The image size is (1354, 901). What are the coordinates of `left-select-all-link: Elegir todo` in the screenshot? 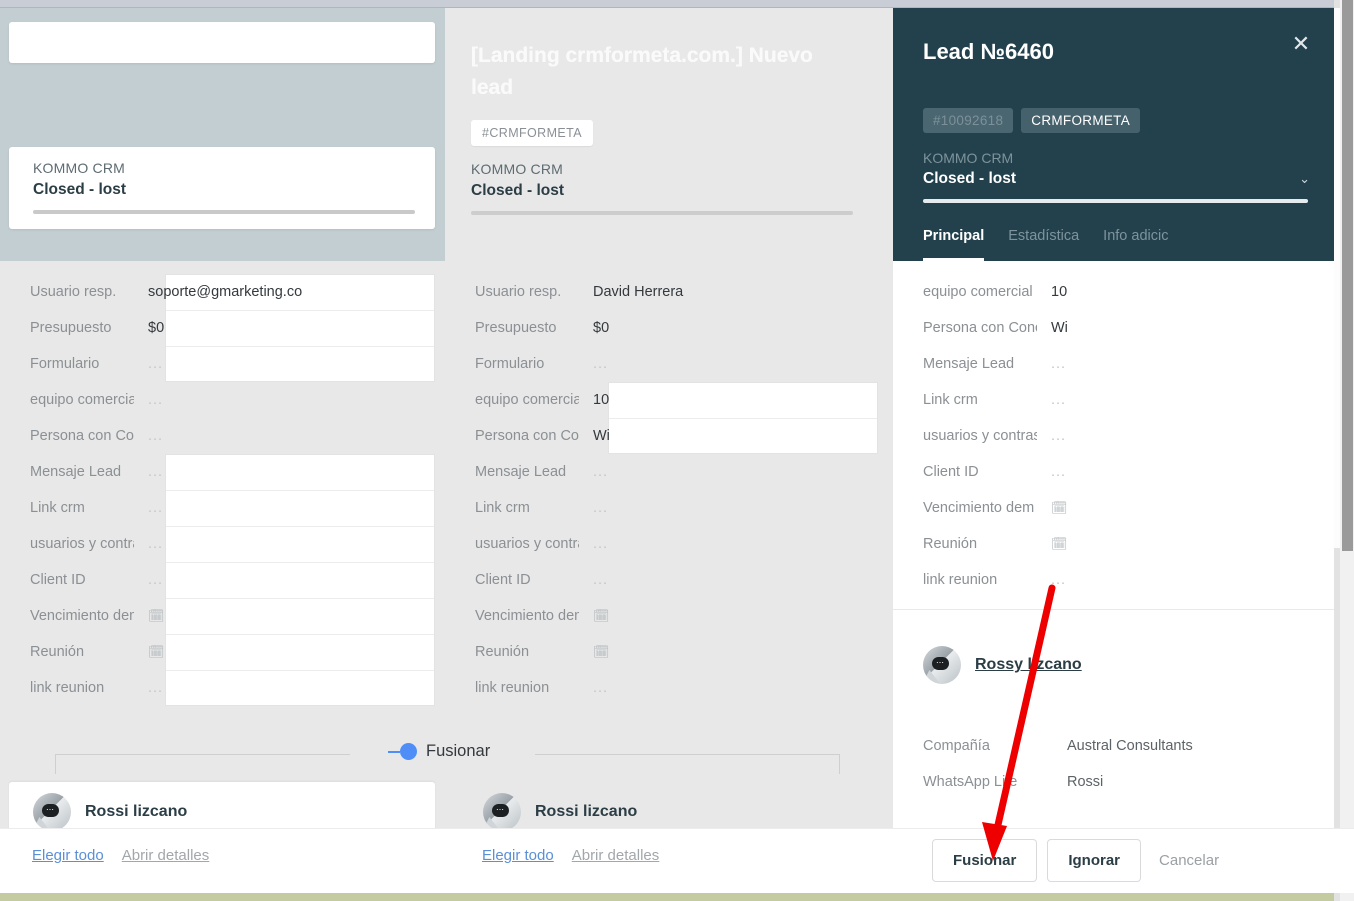 It's located at (68, 855).